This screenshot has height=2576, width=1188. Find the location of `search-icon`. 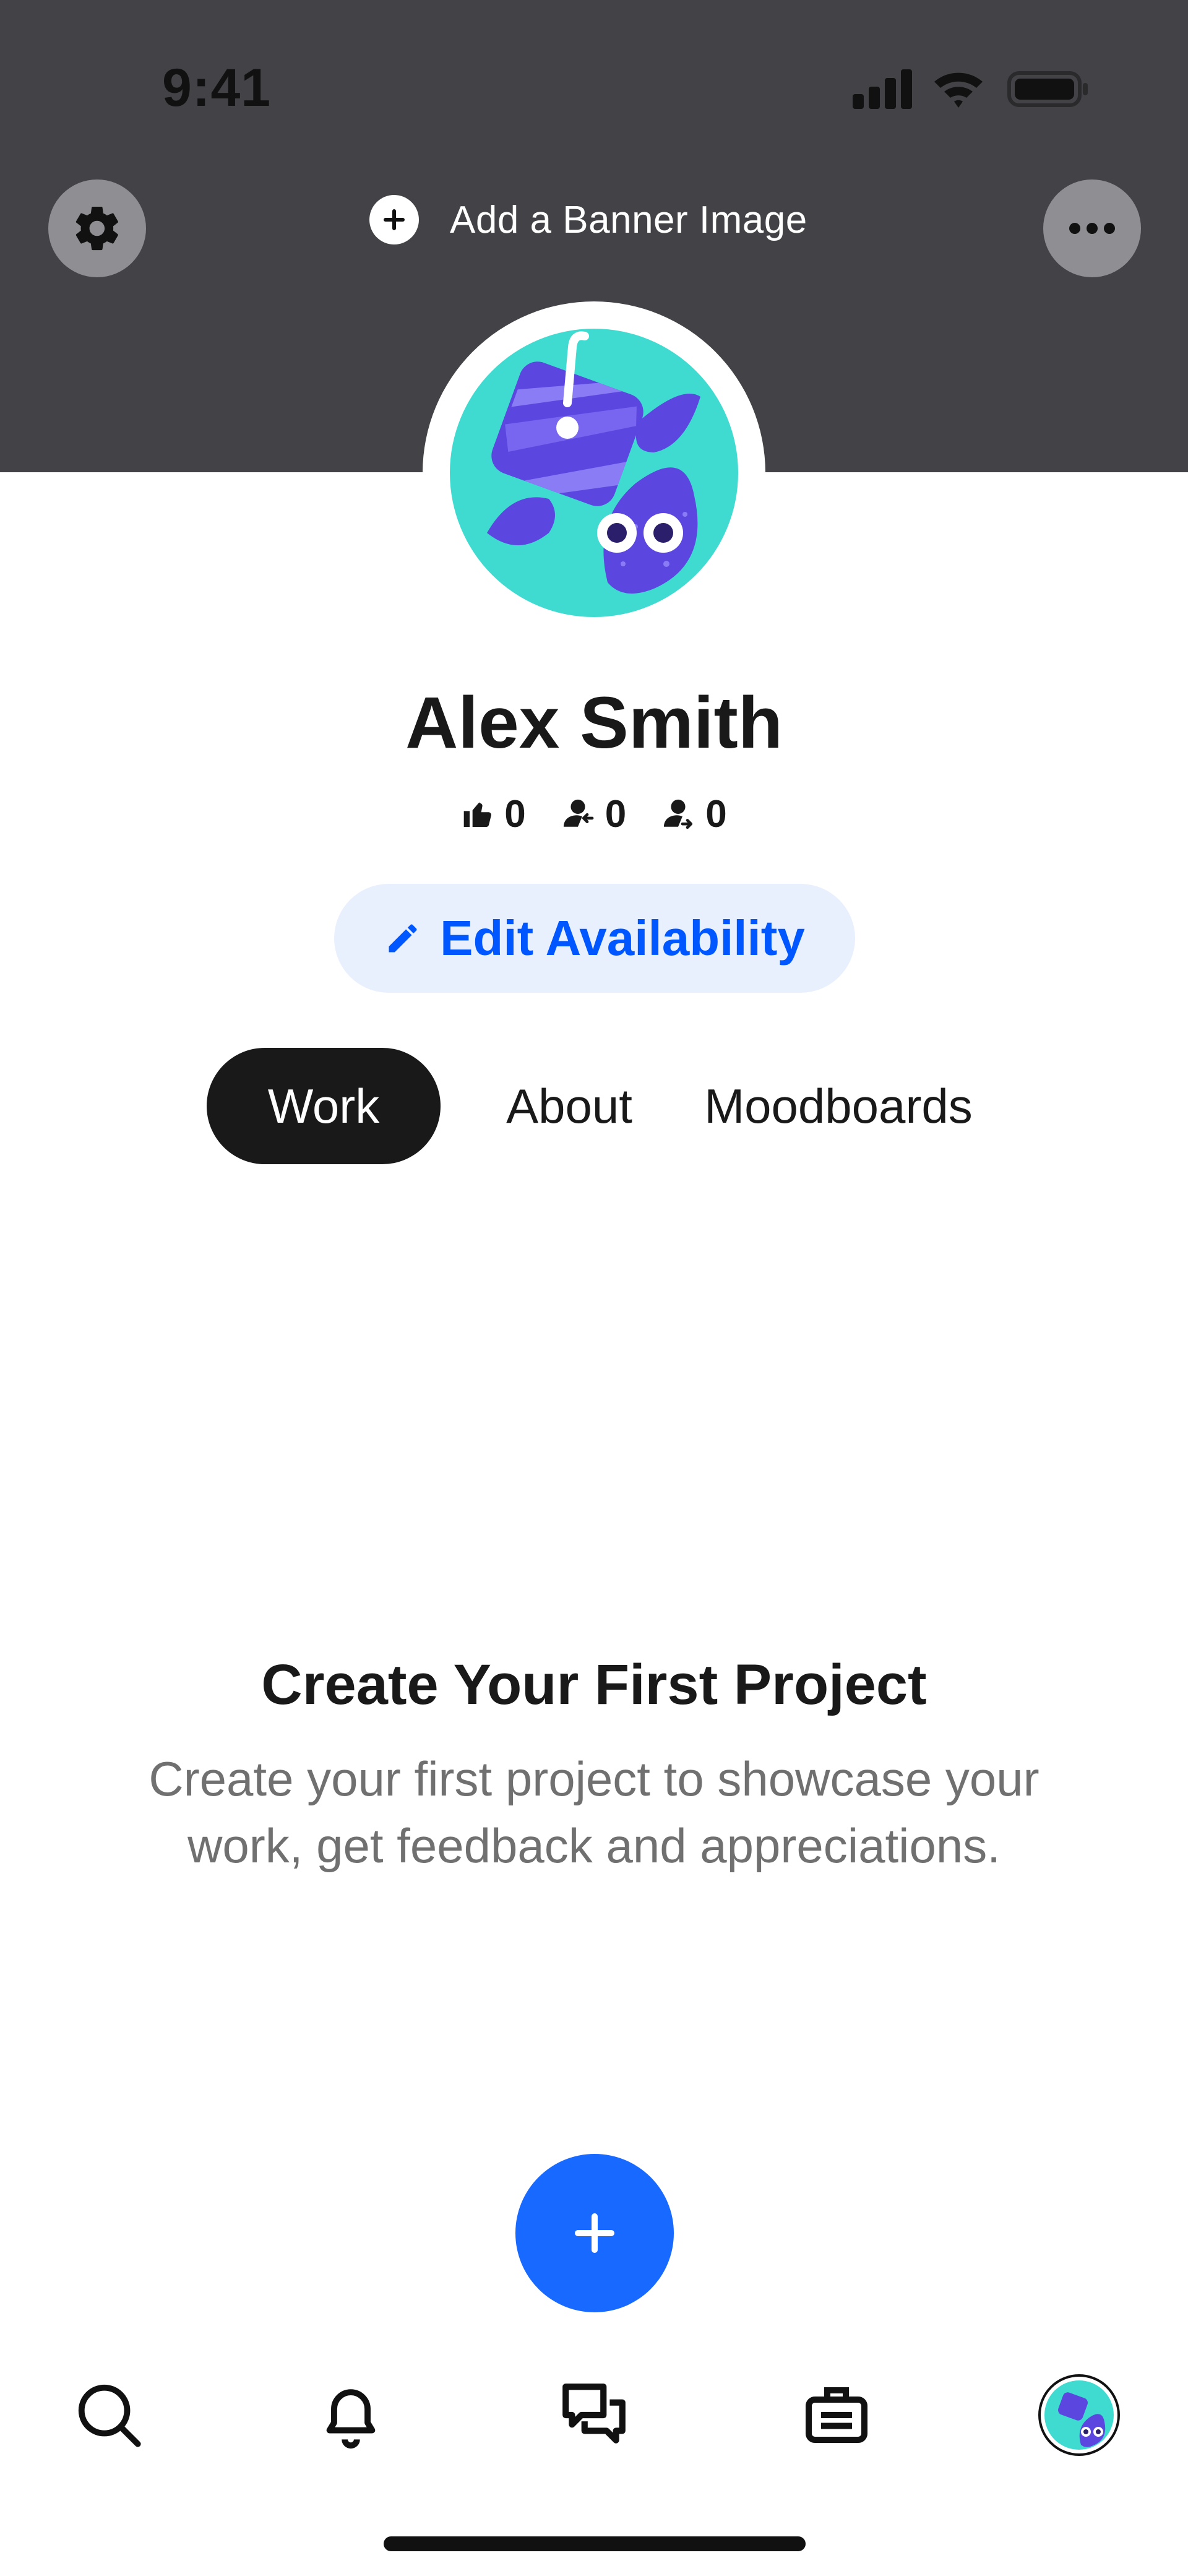

search-icon is located at coordinates (109, 2415).